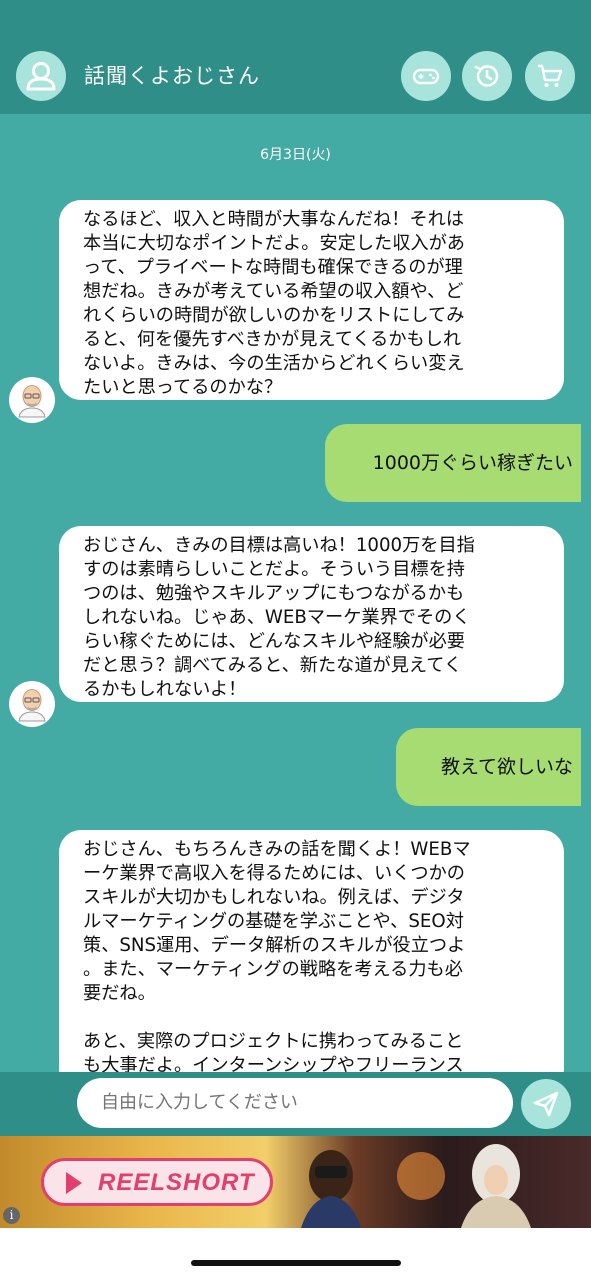  Describe the element at coordinates (274, 641) in the screenshot. I see `message-line: らい稼ぐためには、どんなスキルや経験が必要` at that location.